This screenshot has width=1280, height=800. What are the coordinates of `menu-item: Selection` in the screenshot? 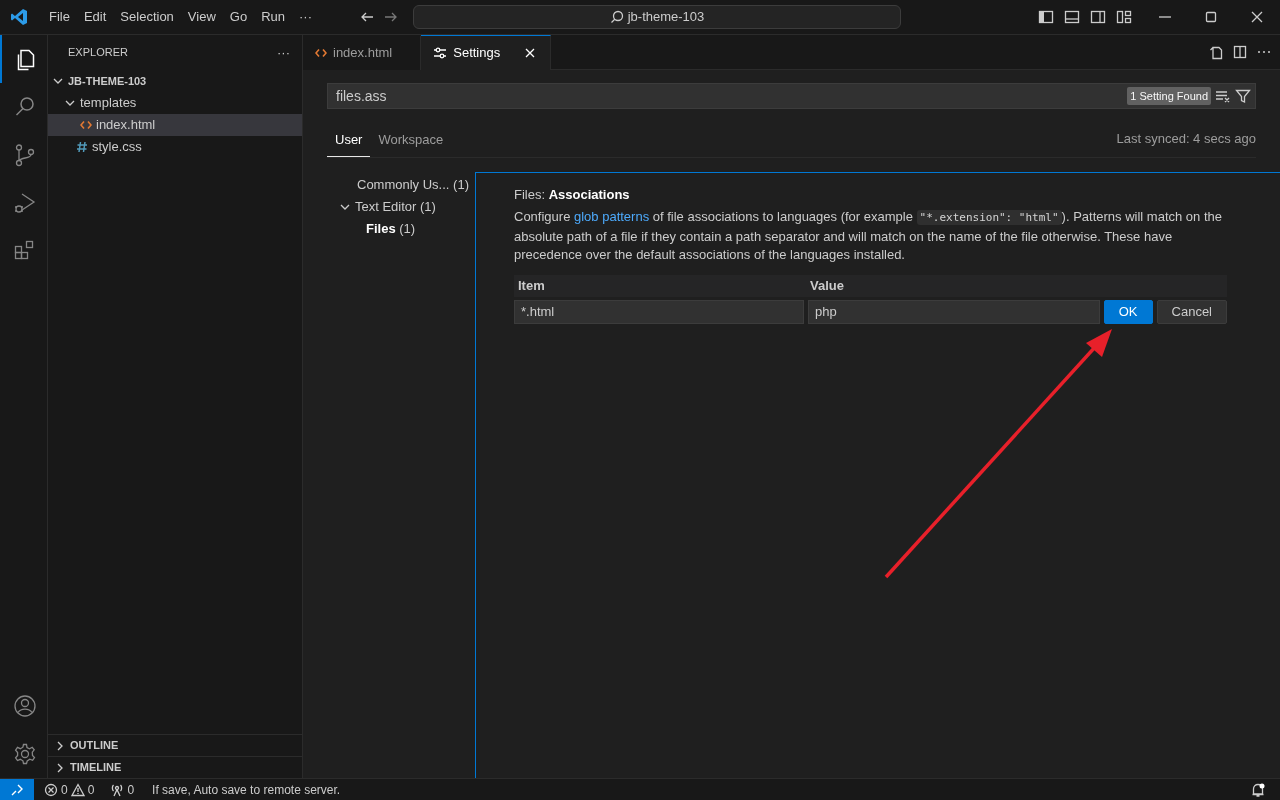 It's located at (147, 17).